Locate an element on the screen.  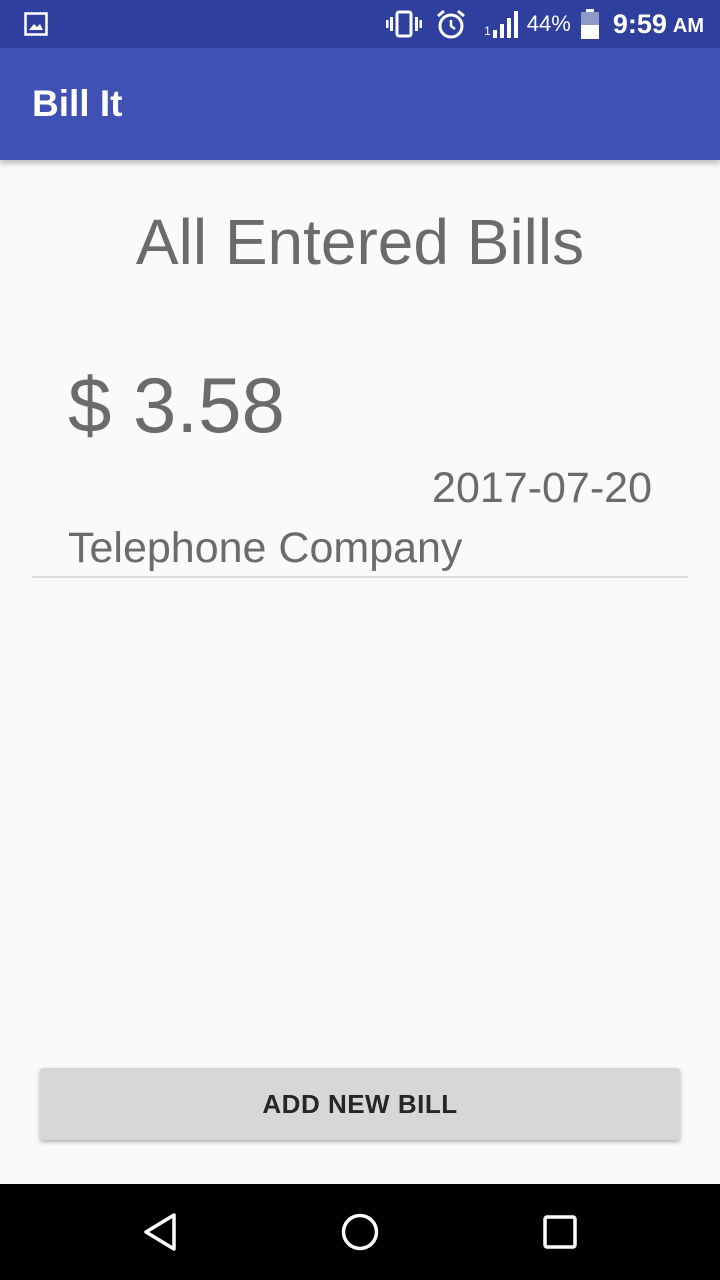
back-icon is located at coordinates (160, 1232).